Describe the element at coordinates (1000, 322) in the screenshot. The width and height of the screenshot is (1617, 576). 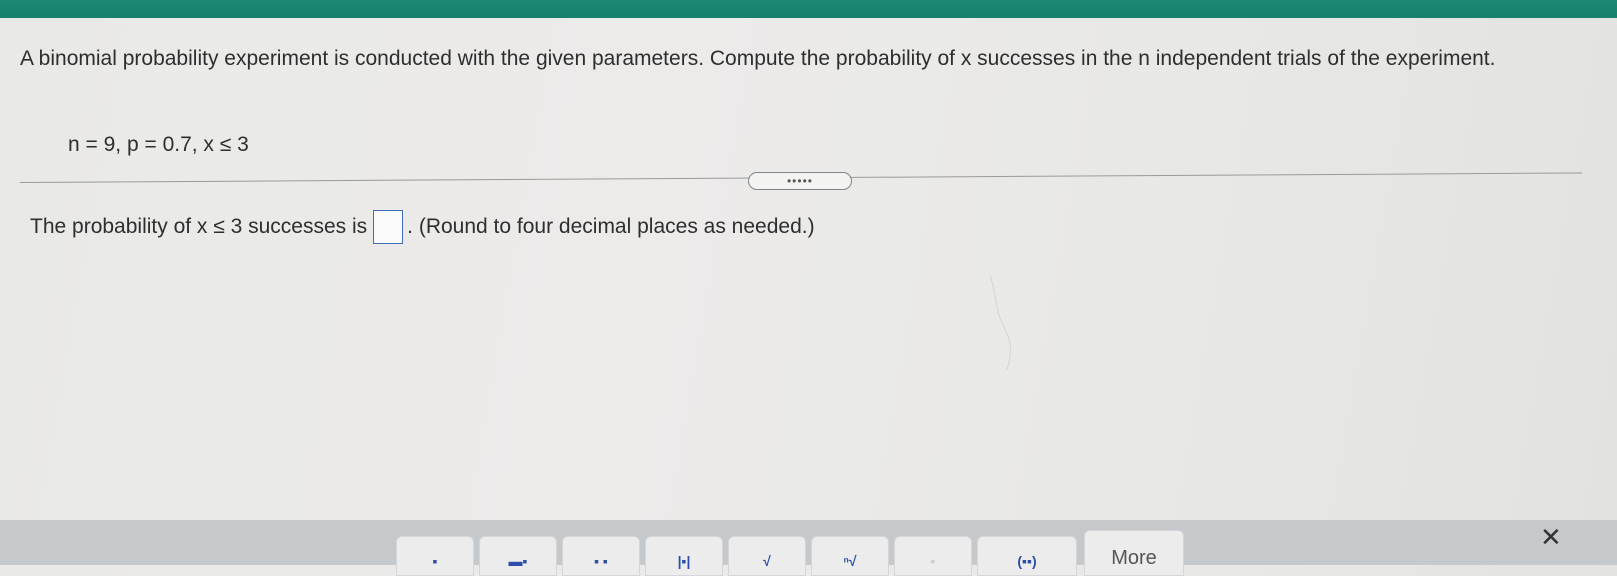
I see `screen-scratch-mark` at that location.